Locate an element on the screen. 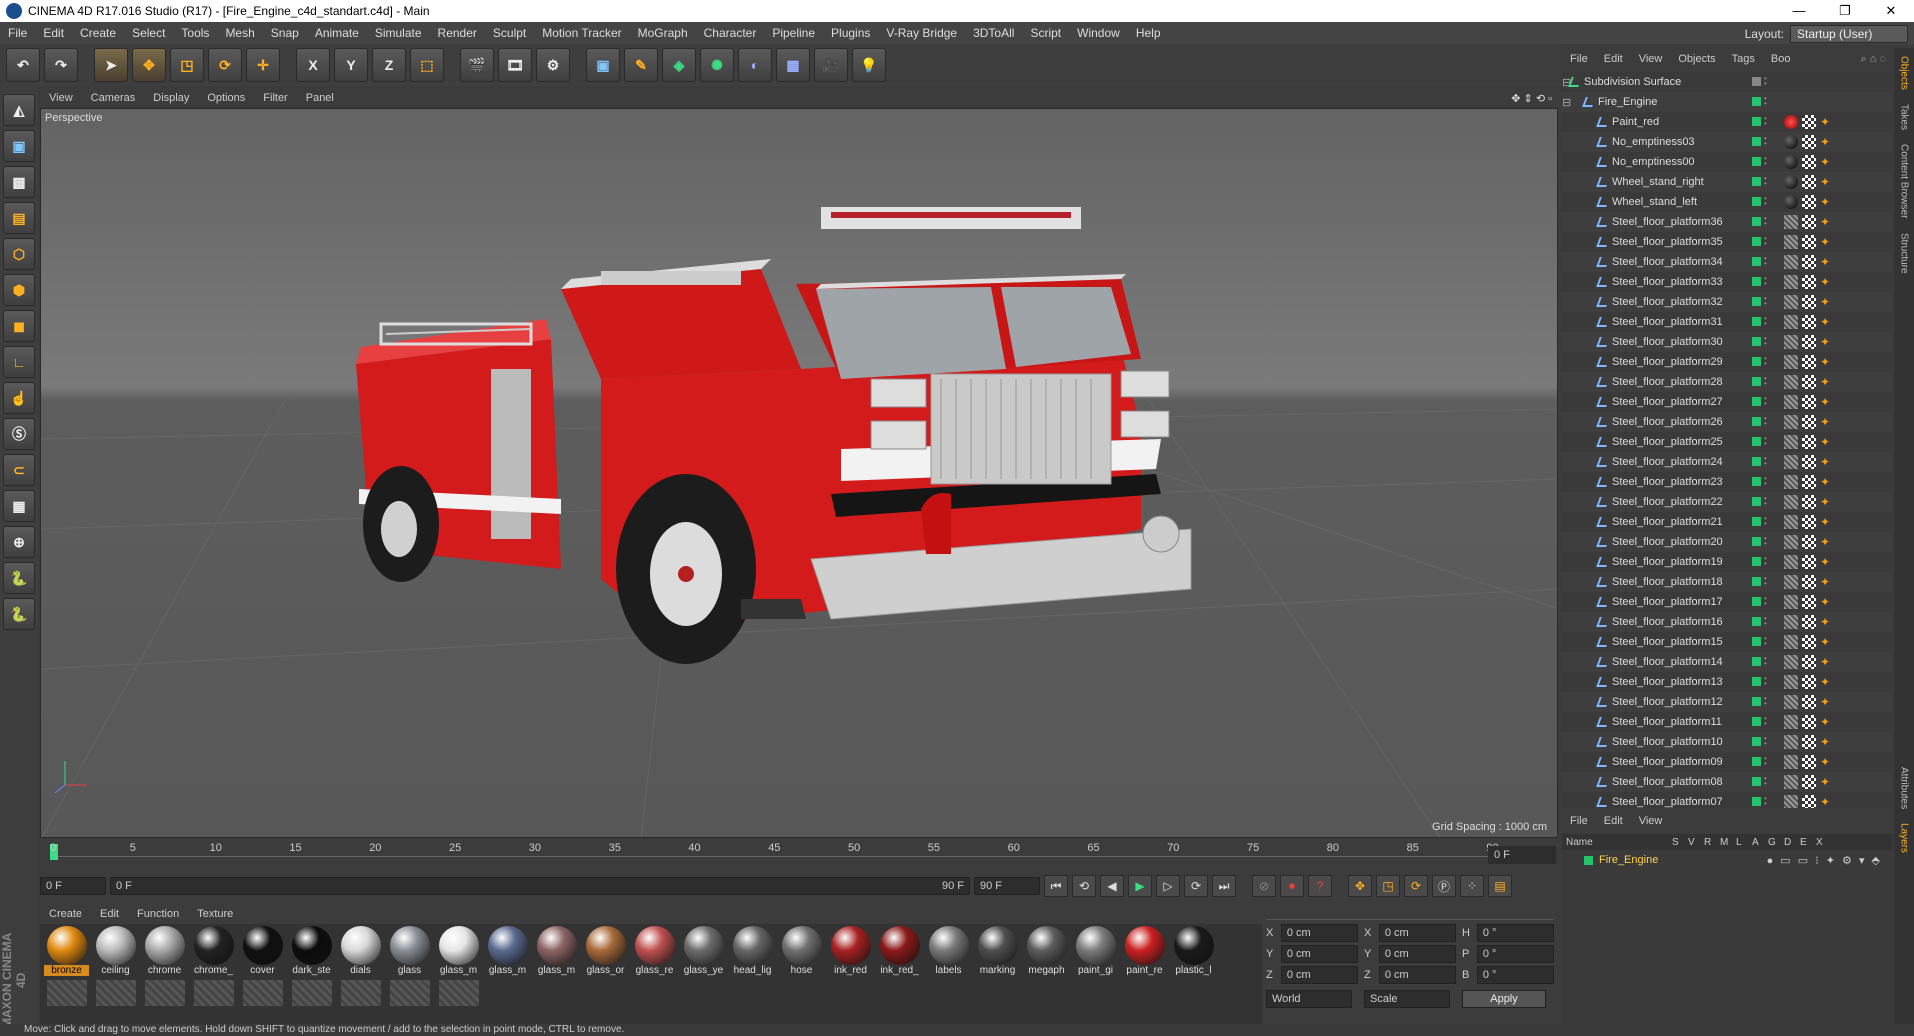 This screenshot has width=1914, height=1036. material-swatch: glass_ye is located at coordinates (703, 951).